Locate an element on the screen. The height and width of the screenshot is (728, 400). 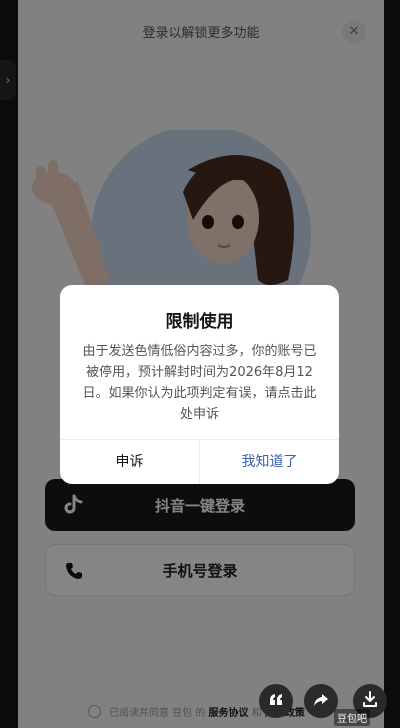
share-button is located at coordinates (321, 701).